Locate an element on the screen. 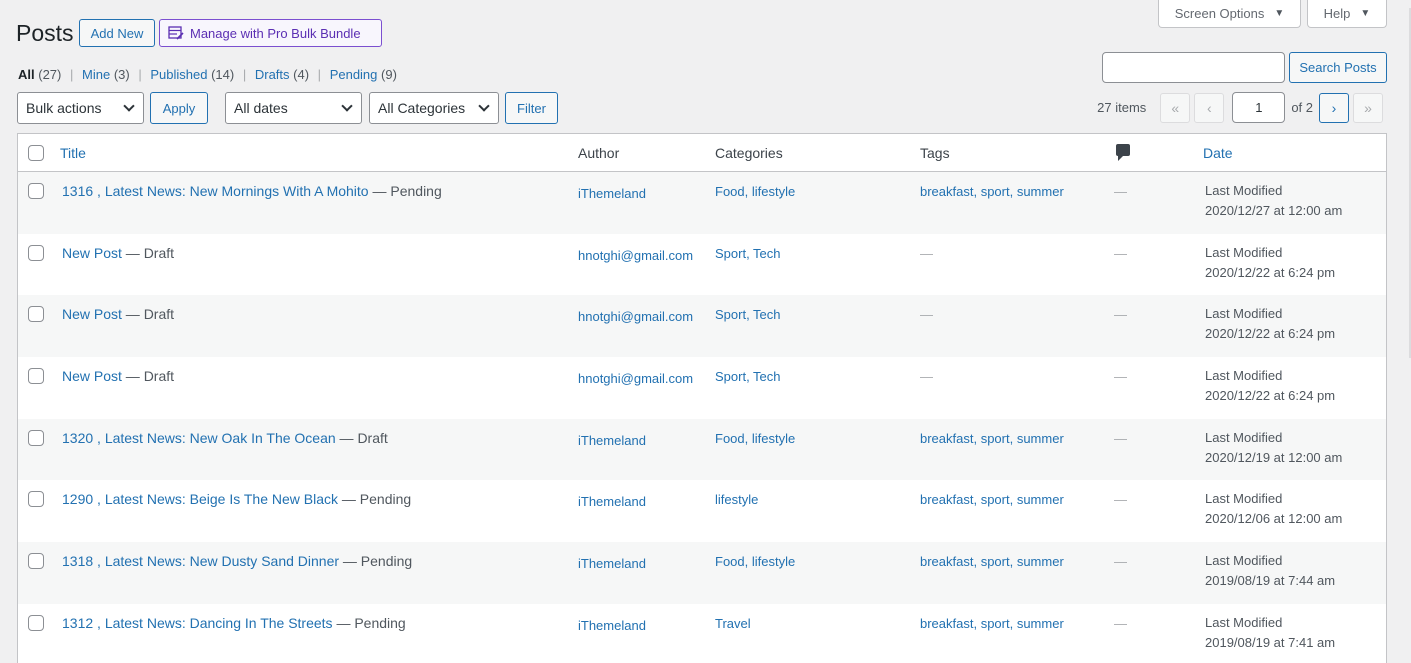 The height and width of the screenshot is (663, 1411). filter-button: Filter is located at coordinates (531, 108).